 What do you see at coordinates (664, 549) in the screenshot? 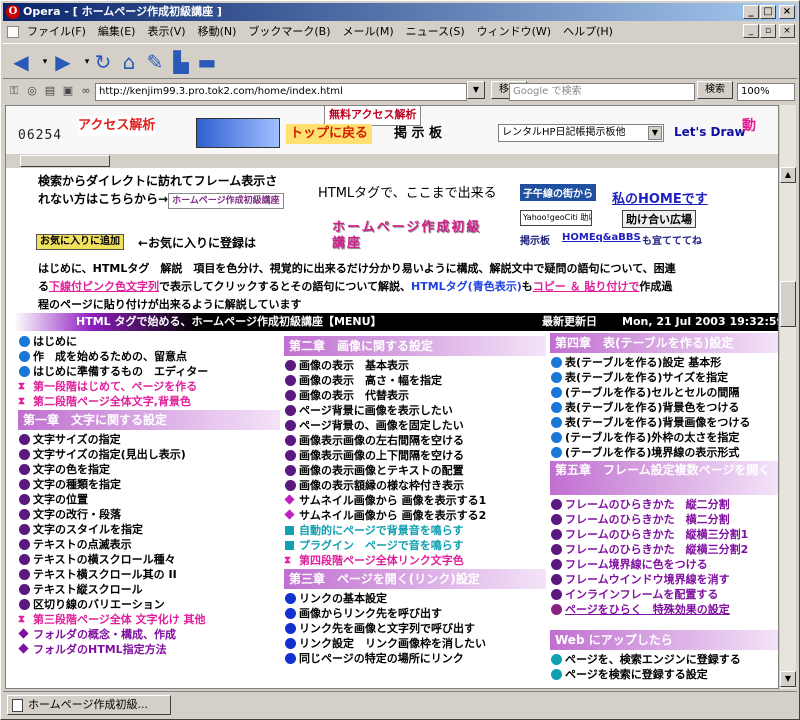
I see `list-item: フレームのひらきかた 縦横三分割2` at bounding box center [664, 549].